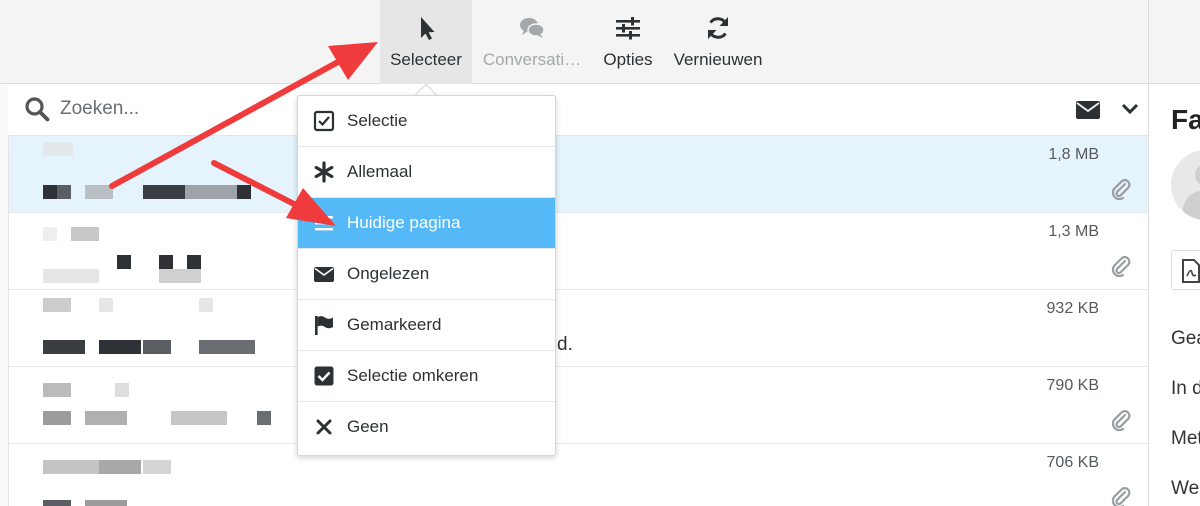 This screenshot has width=1200, height=506. I want to click on message-row: 1,3 MB, so click(579, 251).